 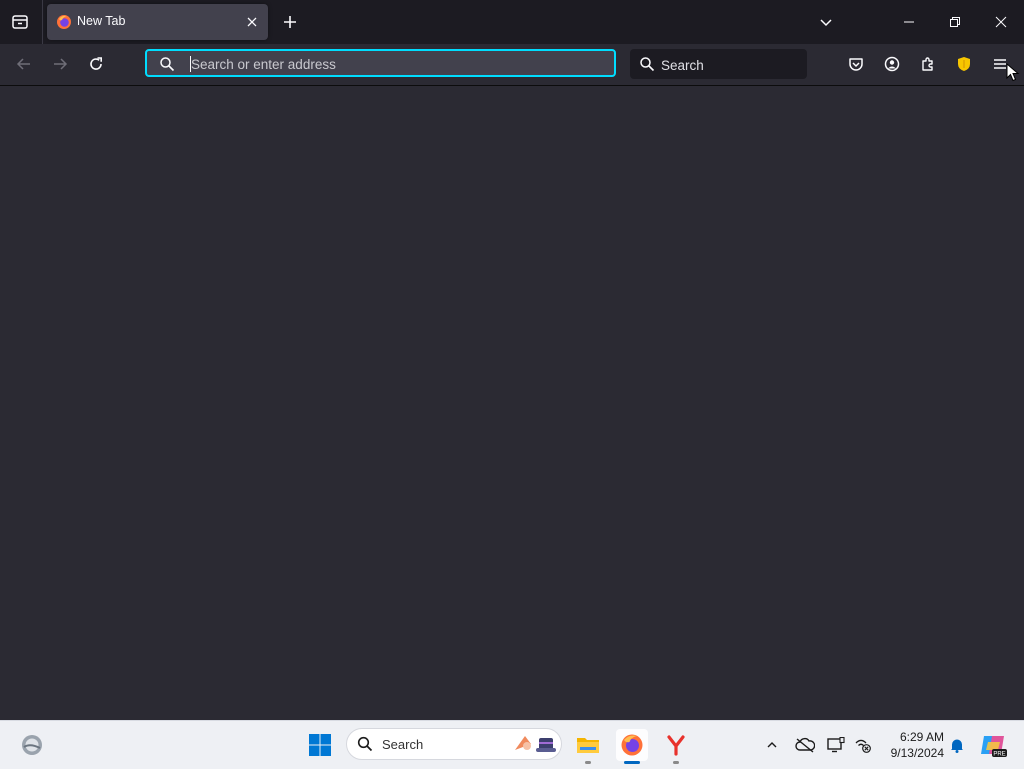 I want to click on new-tab-button, so click(x=290, y=22).